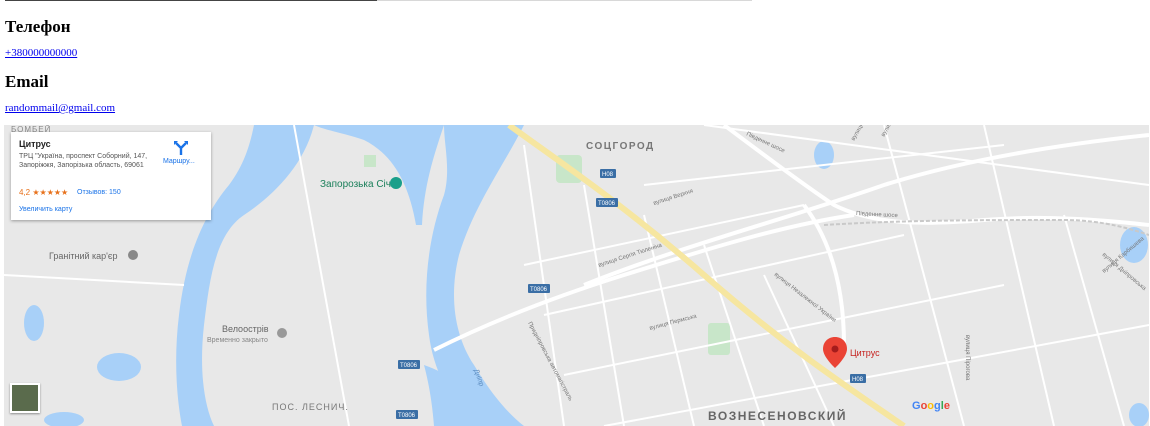 Image resolution: width=1150 pixels, height=426 pixels. I want to click on road-shield-h08-2: Н08, so click(858, 378).